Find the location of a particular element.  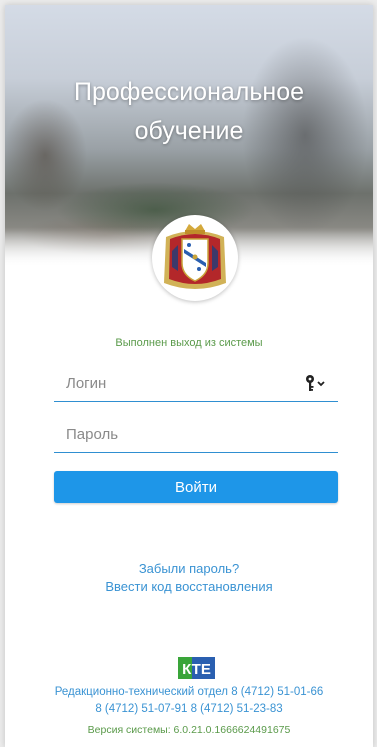

login-button: Войти is located at coordinates (196, 487).